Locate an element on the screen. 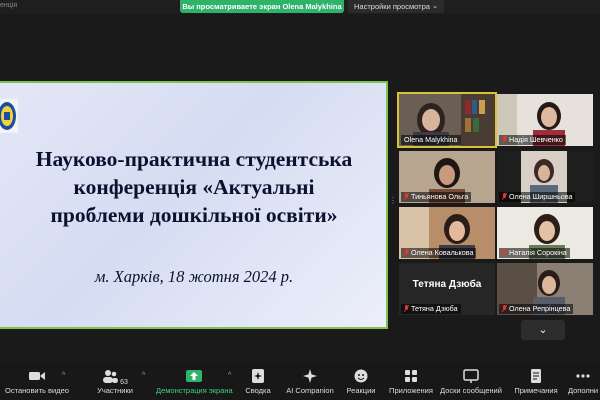 The width and height of the screenshot is (600, 400). notes-icon is located at coordinates (536, 376).